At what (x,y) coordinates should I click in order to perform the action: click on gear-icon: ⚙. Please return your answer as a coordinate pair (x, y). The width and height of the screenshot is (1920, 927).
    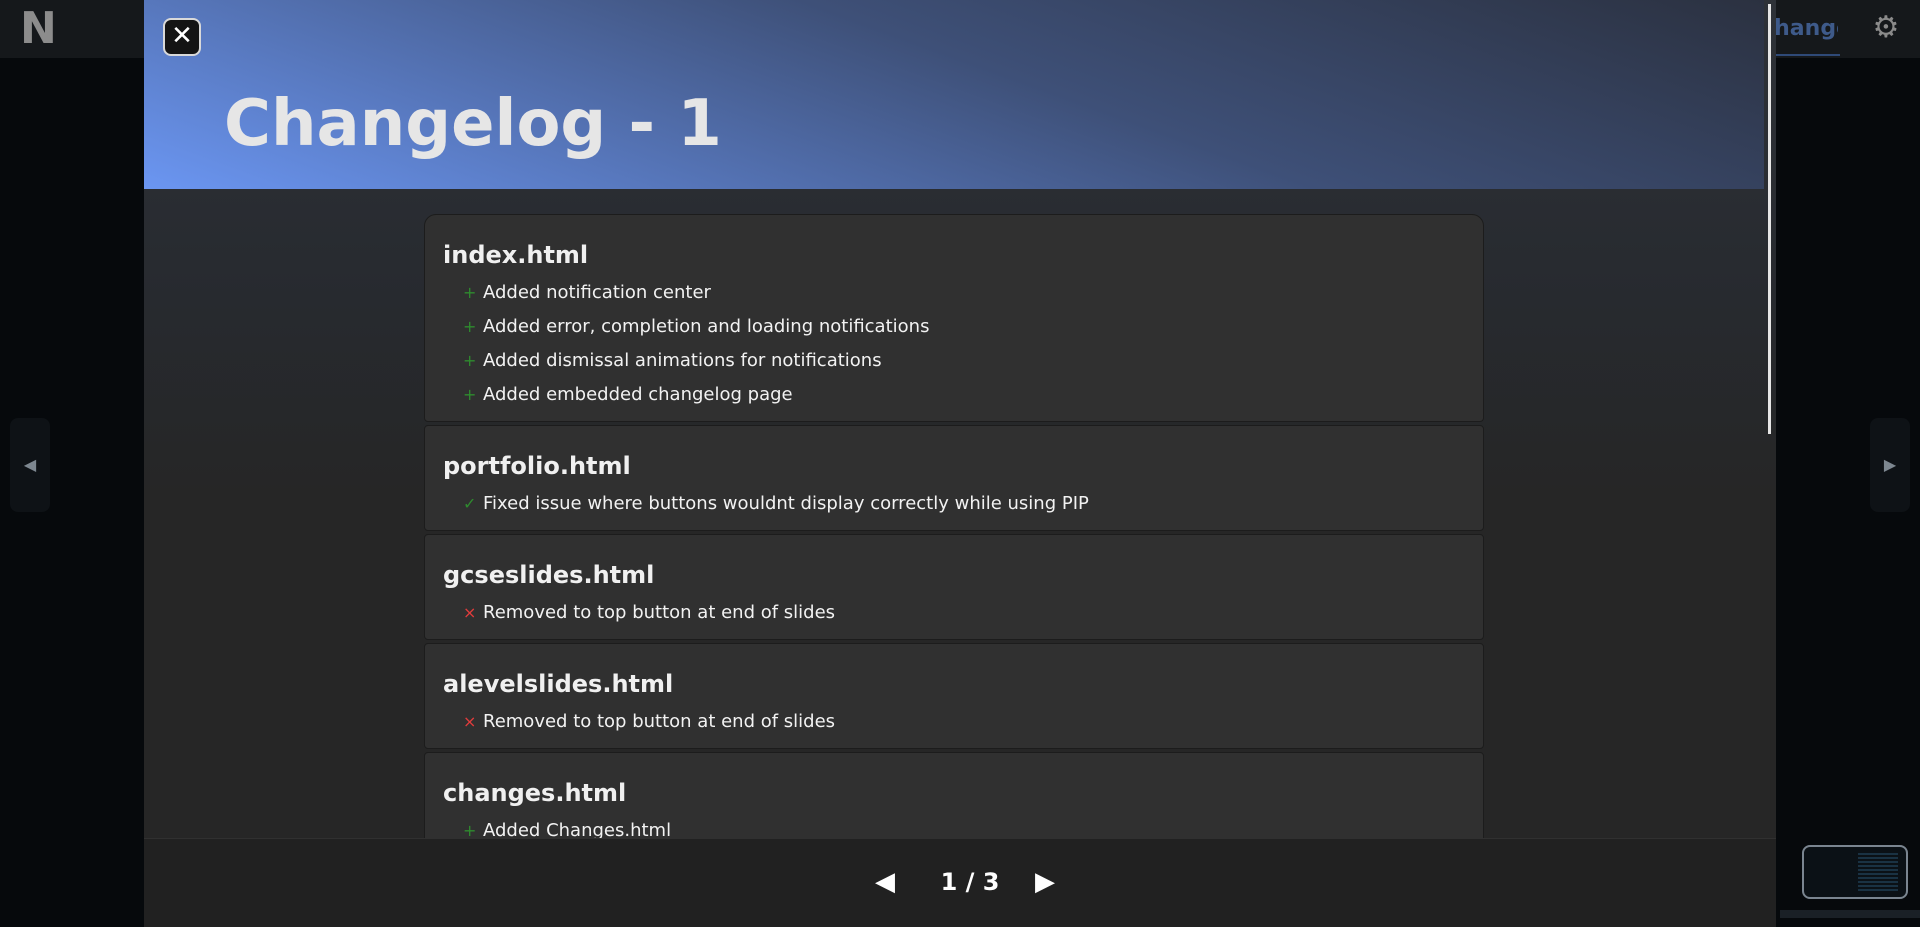
    Looking at the image, I should click on (1886, 28).